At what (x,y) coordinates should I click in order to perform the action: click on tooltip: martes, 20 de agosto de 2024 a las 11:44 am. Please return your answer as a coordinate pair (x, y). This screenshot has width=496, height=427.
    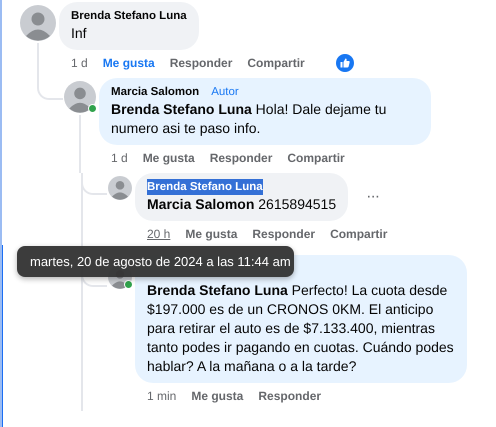
    Looking at the image, I should click on (155, 261).